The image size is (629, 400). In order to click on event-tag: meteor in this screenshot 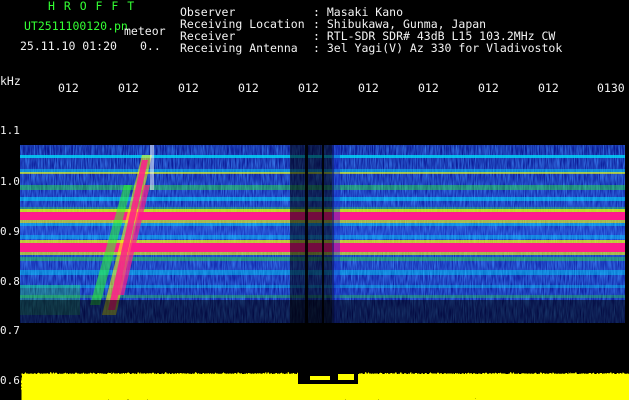, I will do `click(145, 31)`.